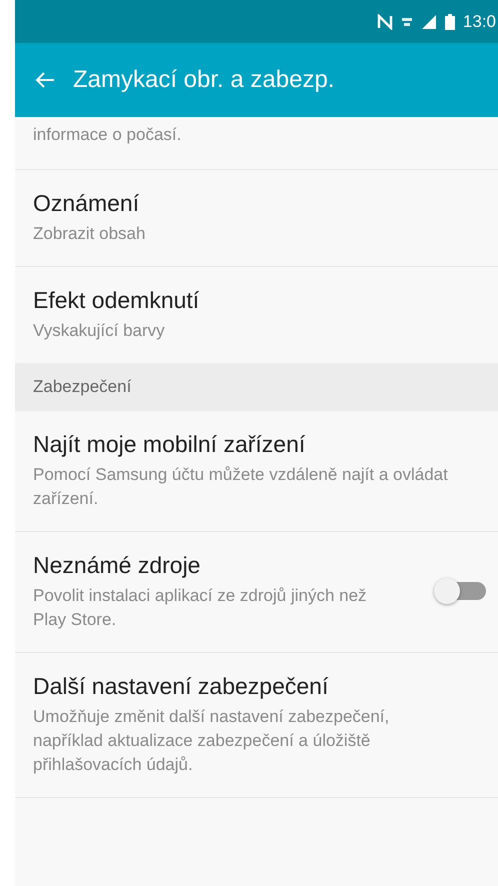 The image size is (498, 886). What do you see at coordinates (406, 22) in the screenshot?
I see `lte-icon` at bounding box center [406, 22].